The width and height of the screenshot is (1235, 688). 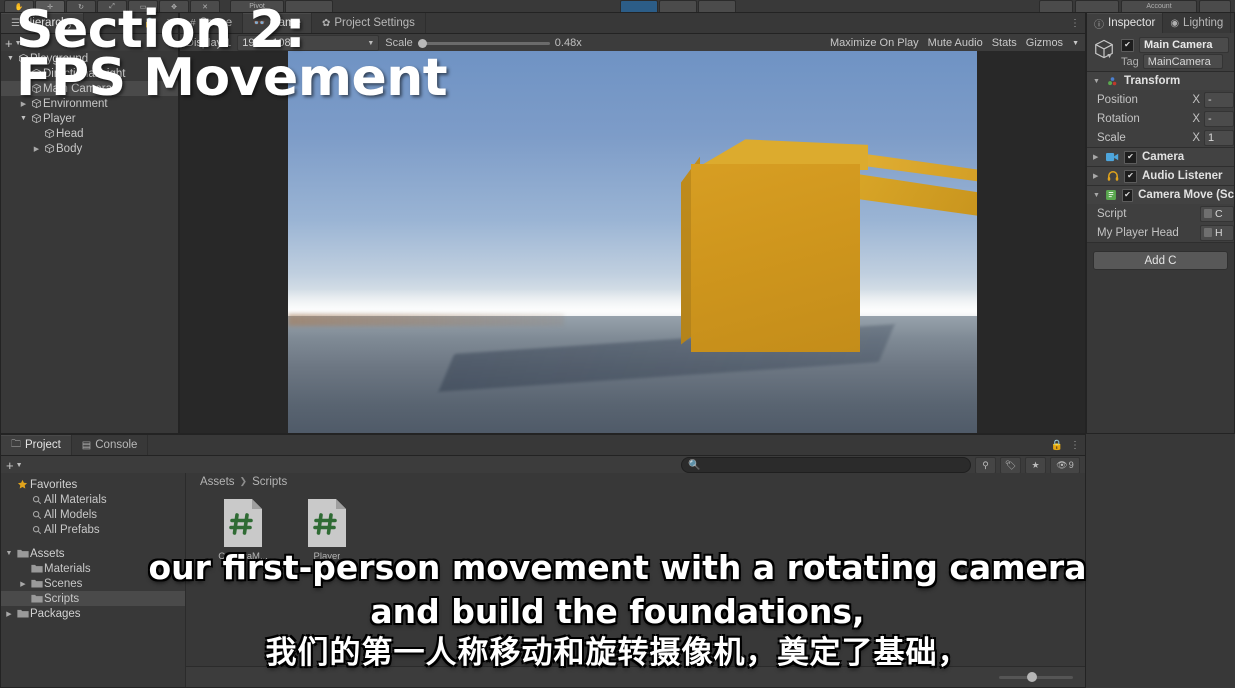 What do you see at coordinates (54, 484) in the screenshot?
I see `project-tree-label: Favorites` at bounding box center [54, 484].